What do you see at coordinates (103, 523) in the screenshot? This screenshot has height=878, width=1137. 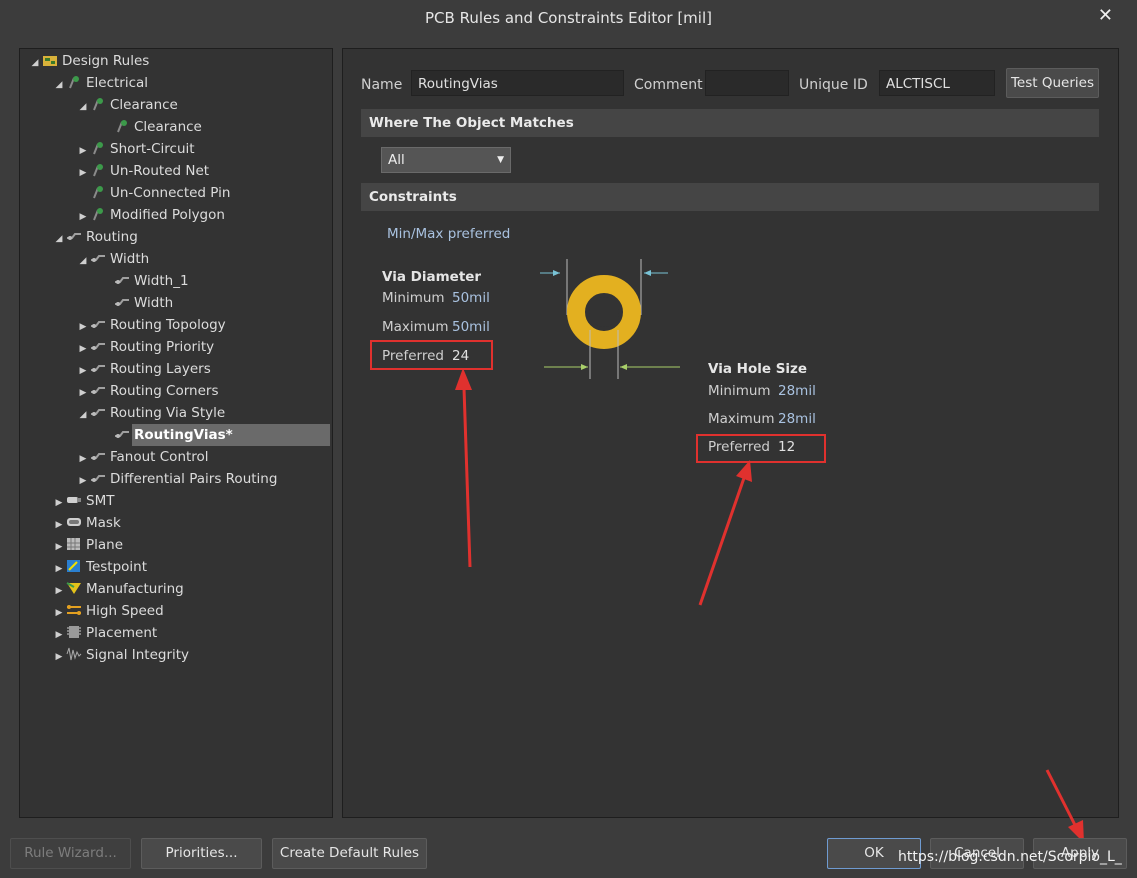 I see `tree-node-label: Mask` at bounding box center [103, 523].